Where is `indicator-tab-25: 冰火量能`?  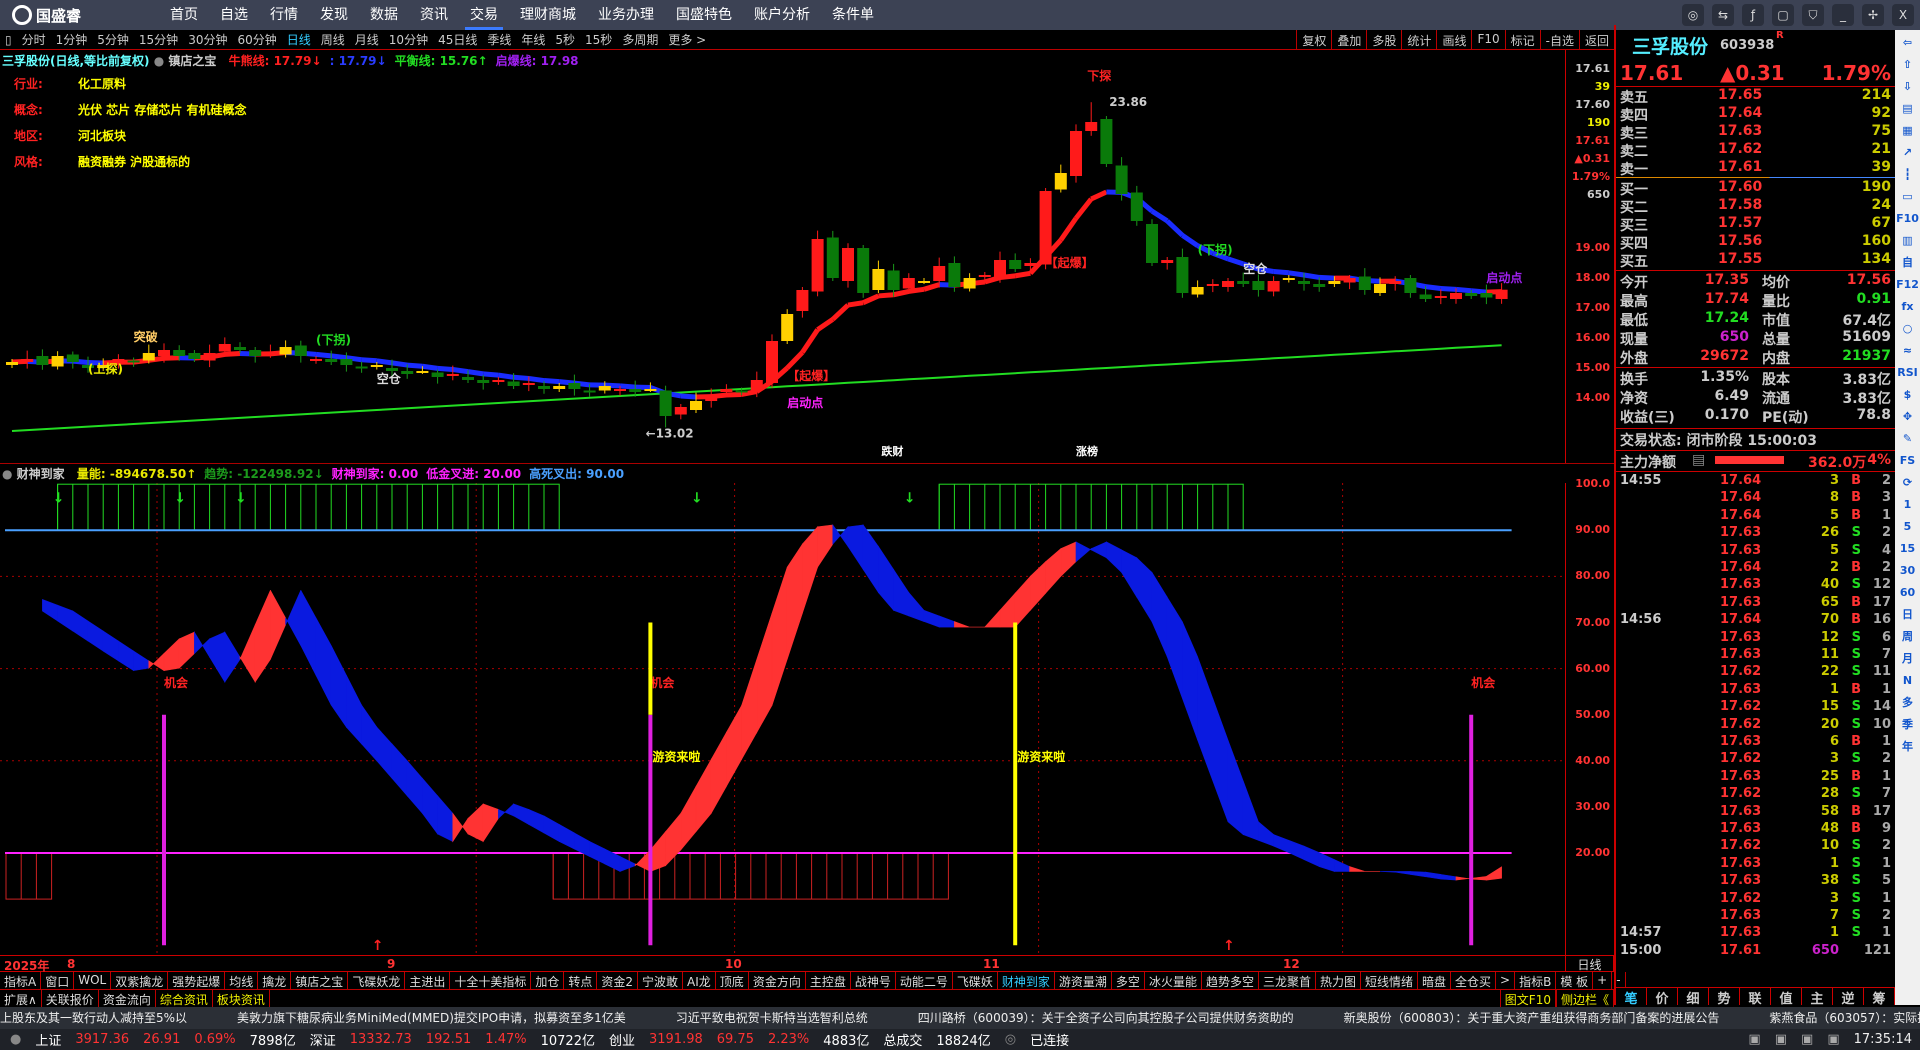 indicator-tab-25: 冰火量能 is located at coordinates (1173, 980).